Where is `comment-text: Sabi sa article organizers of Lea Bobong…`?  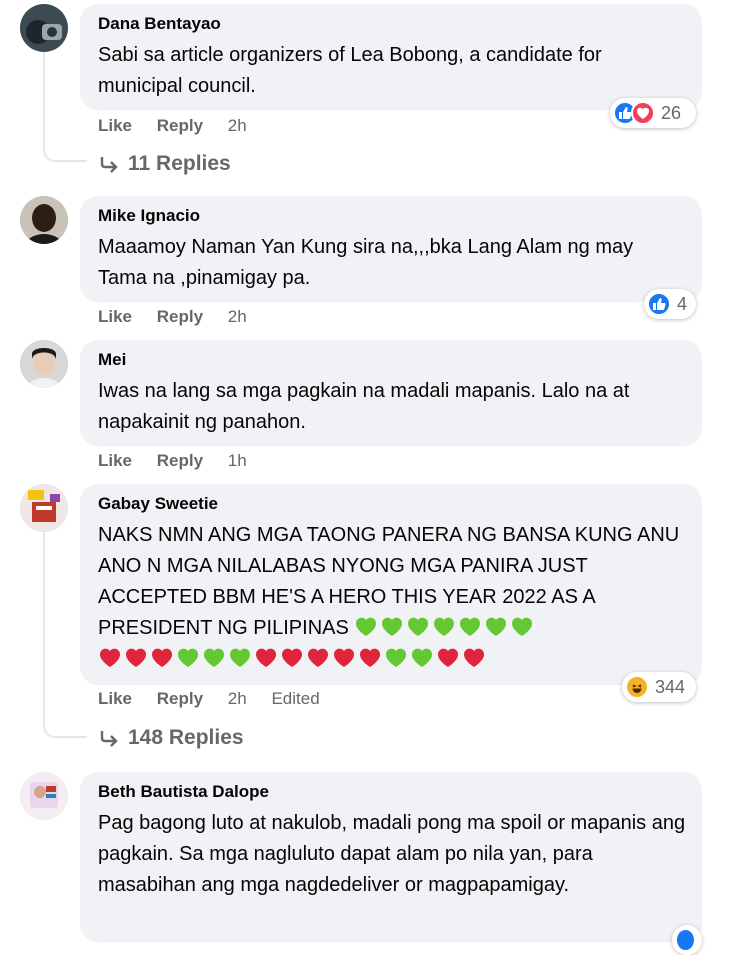
comment-text: Sabi sa article organizers of Lea Bobong… is located at coordinates (350, 70).